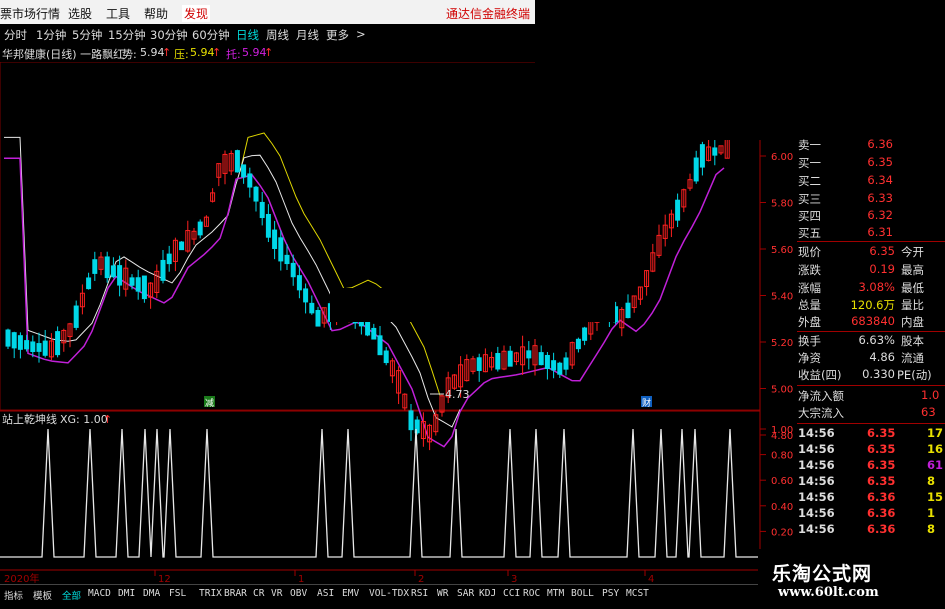 This screenshot has height=609, width=945. I want to click on flow-row: 净流入额 1.0, so click(869, 395).